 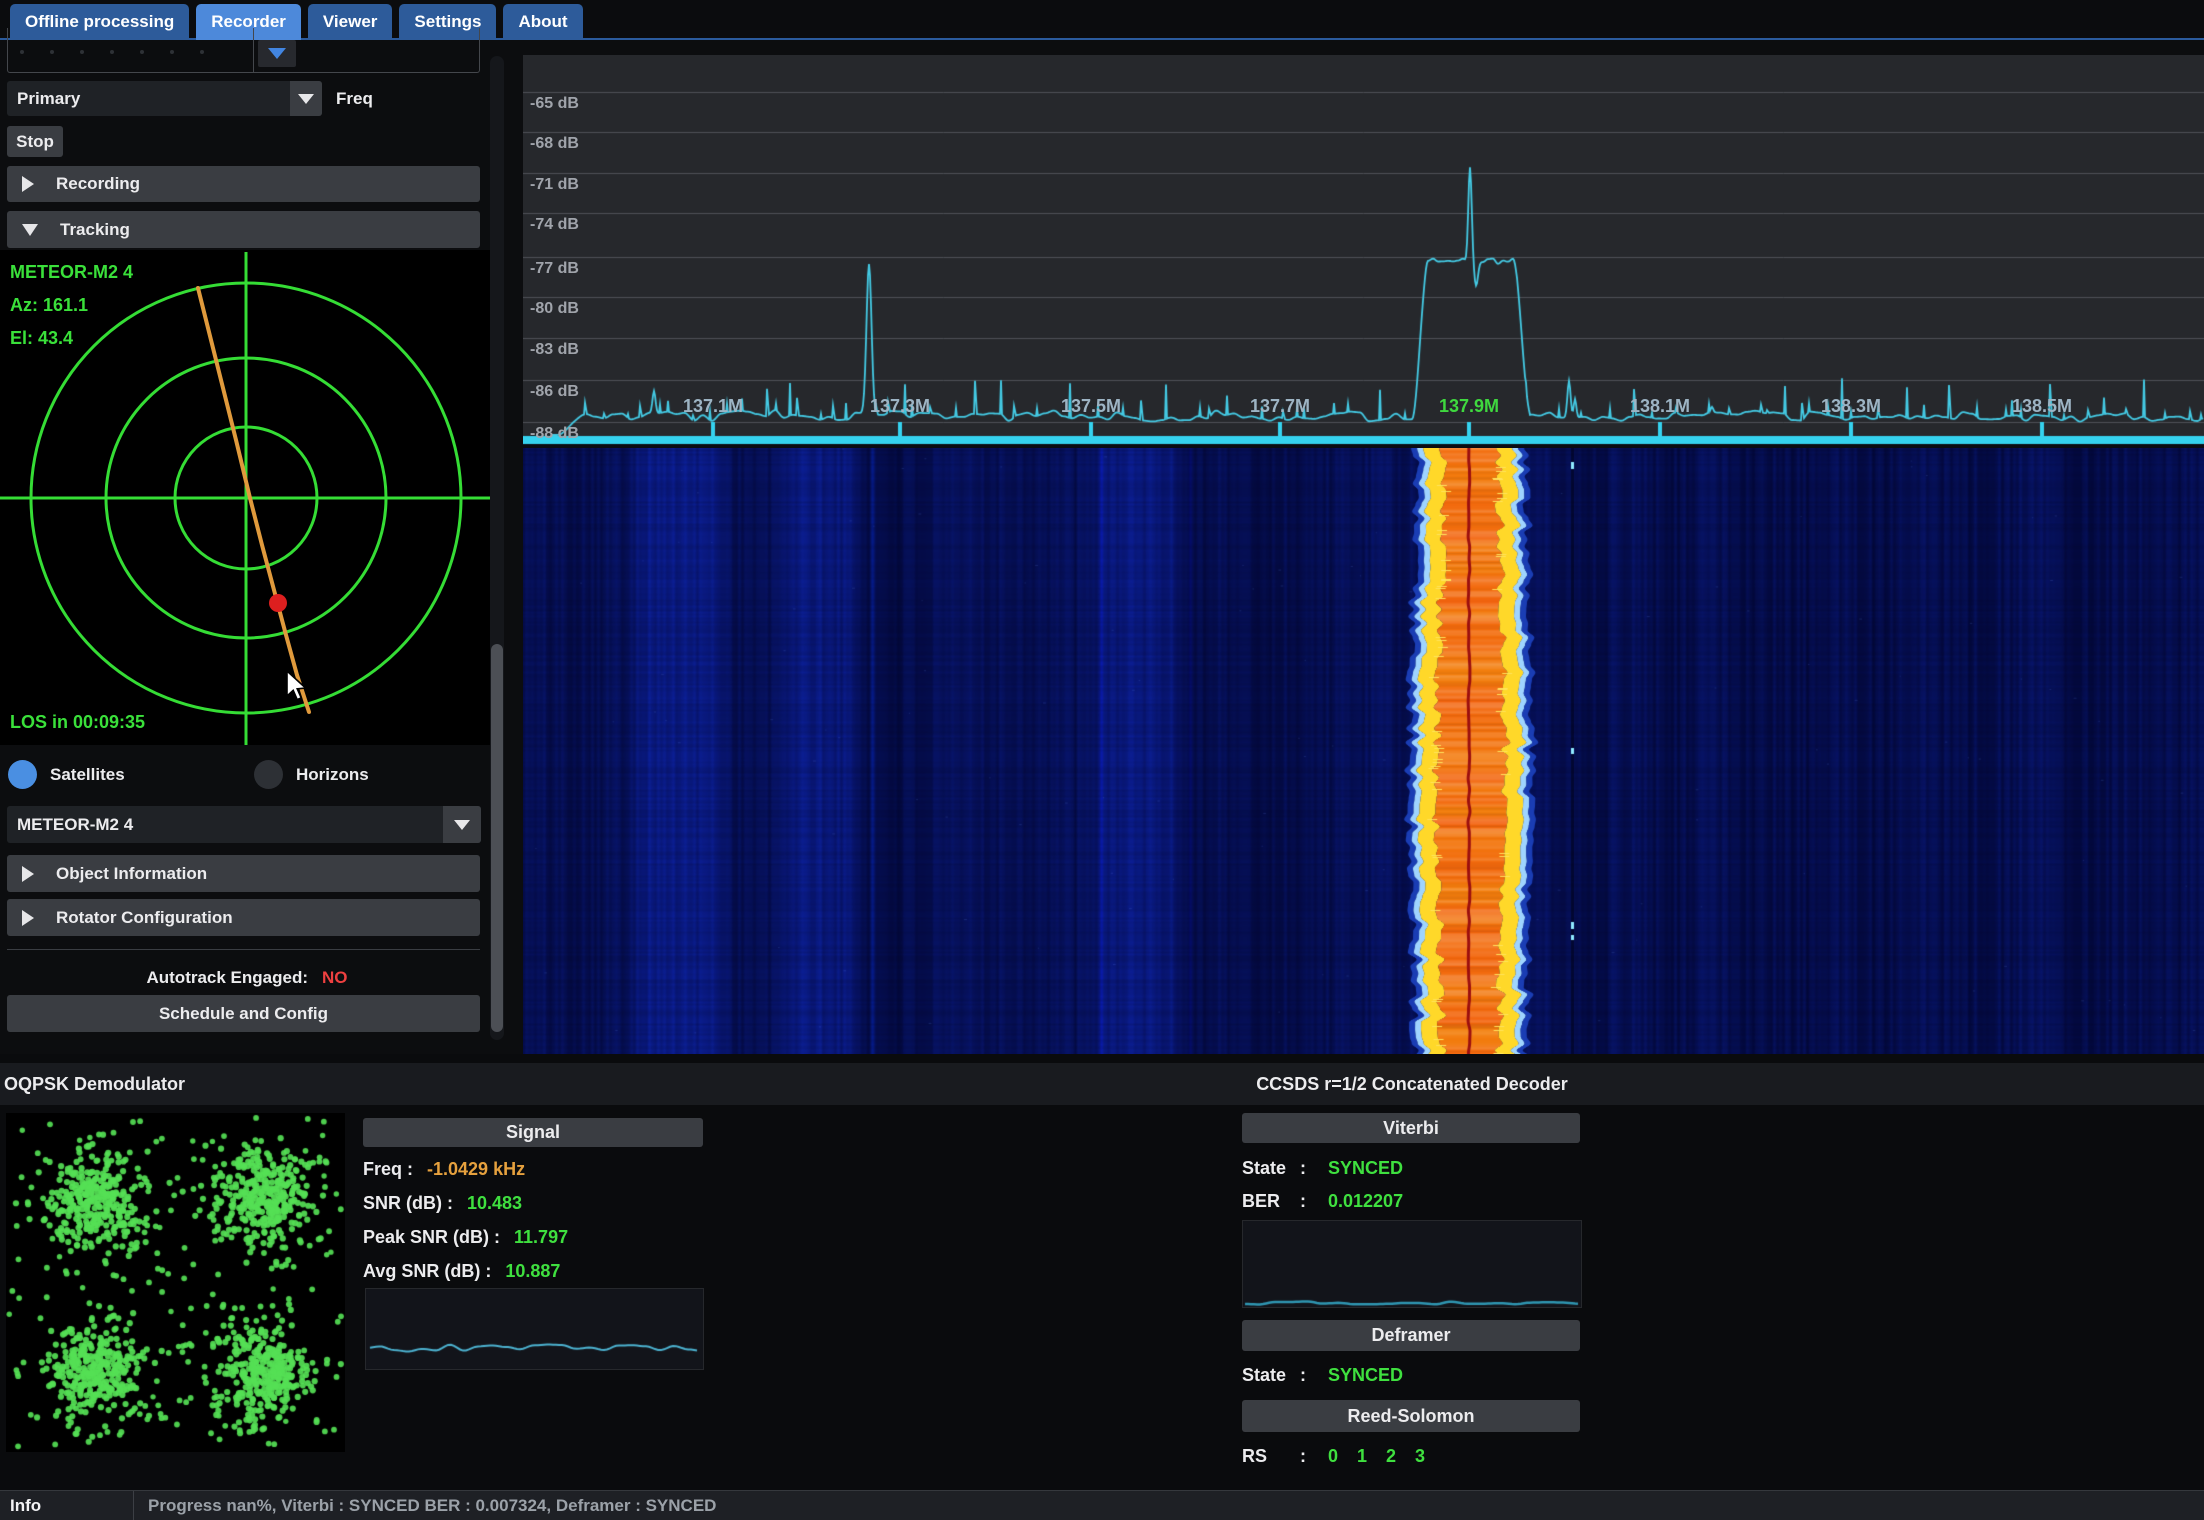 What do you see at coordinates (243, 50) in the screenshot?
I see `device-settings-partial` at bounding box center [243, 50].